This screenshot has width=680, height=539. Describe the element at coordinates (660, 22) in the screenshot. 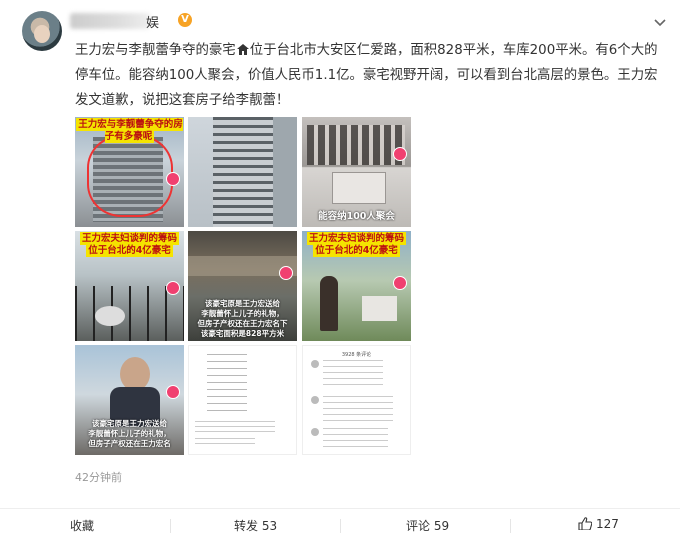

I see `chevron-down-icon` at that location.